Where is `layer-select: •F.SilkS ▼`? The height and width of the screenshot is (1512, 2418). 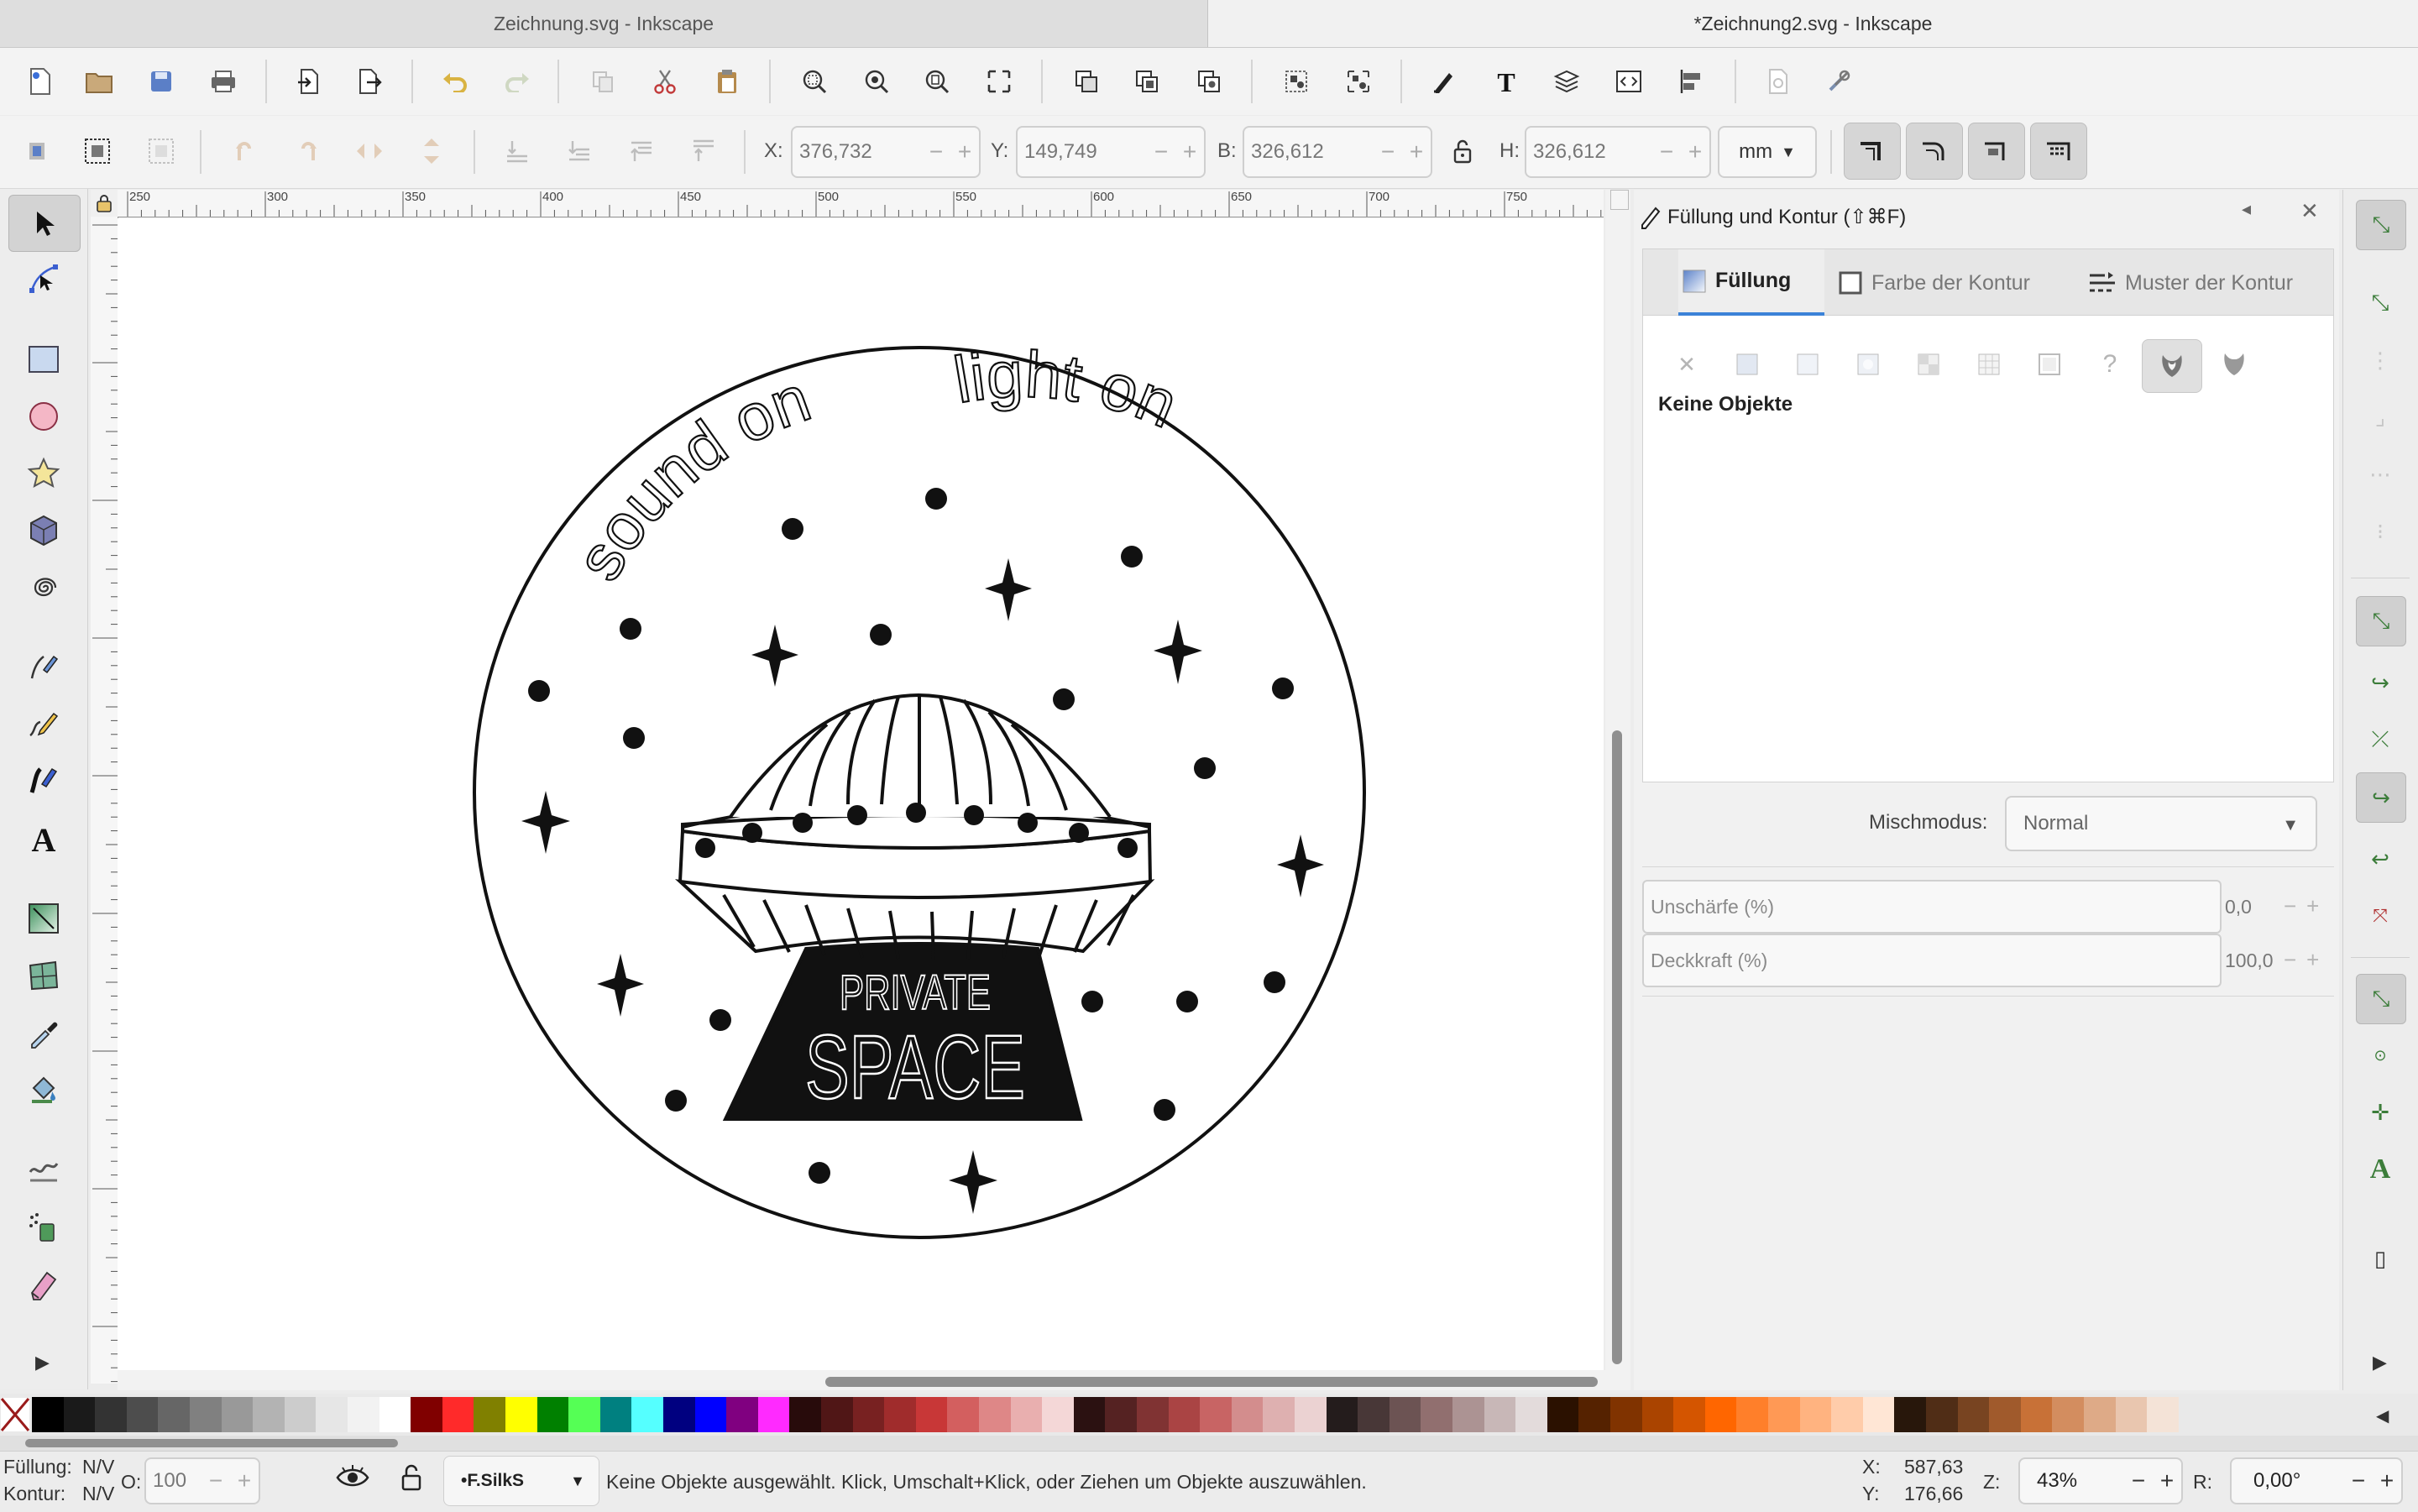
layer-select: •F.SilkS ▼ is located at coordinates (521, 1481).